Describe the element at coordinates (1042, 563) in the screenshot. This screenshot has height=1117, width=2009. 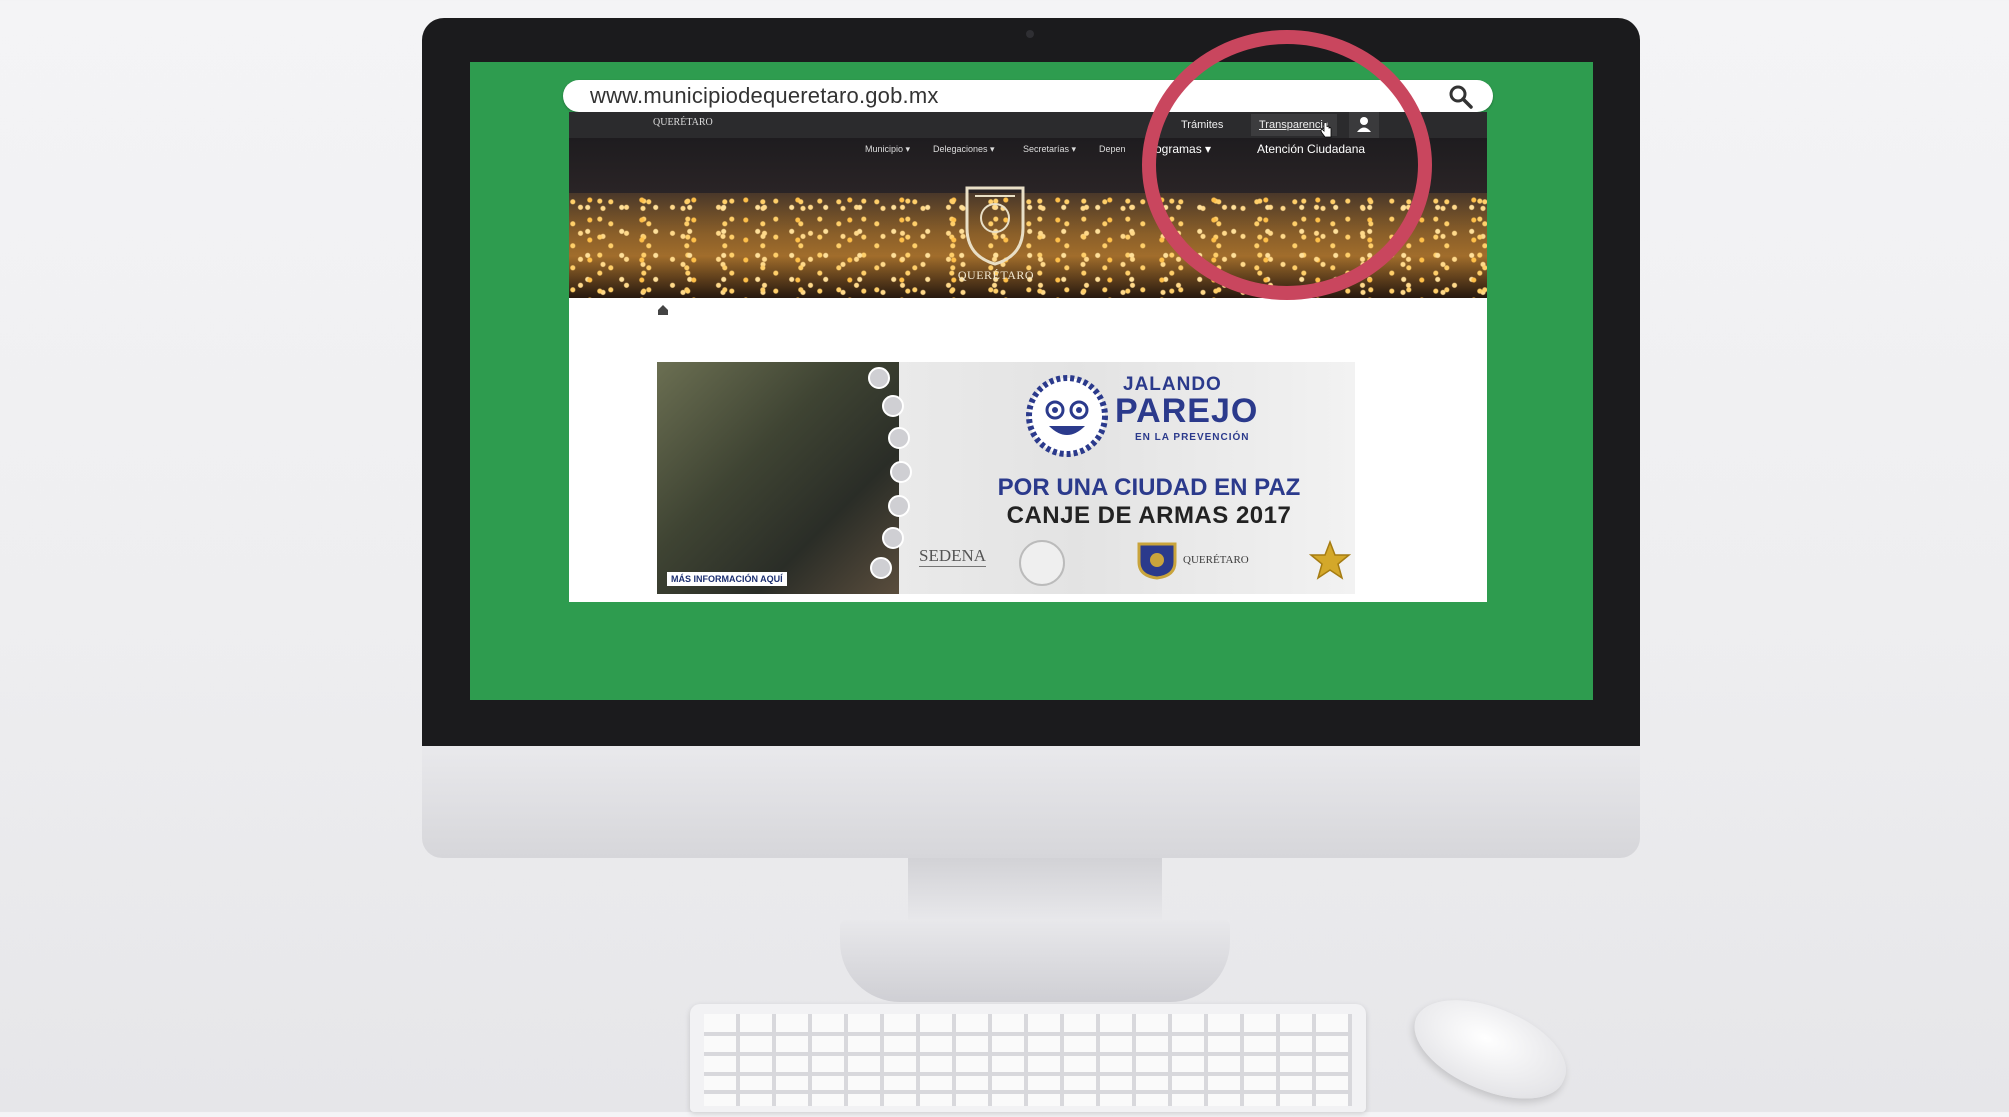
I see `mexico-seal-icon` at that location.